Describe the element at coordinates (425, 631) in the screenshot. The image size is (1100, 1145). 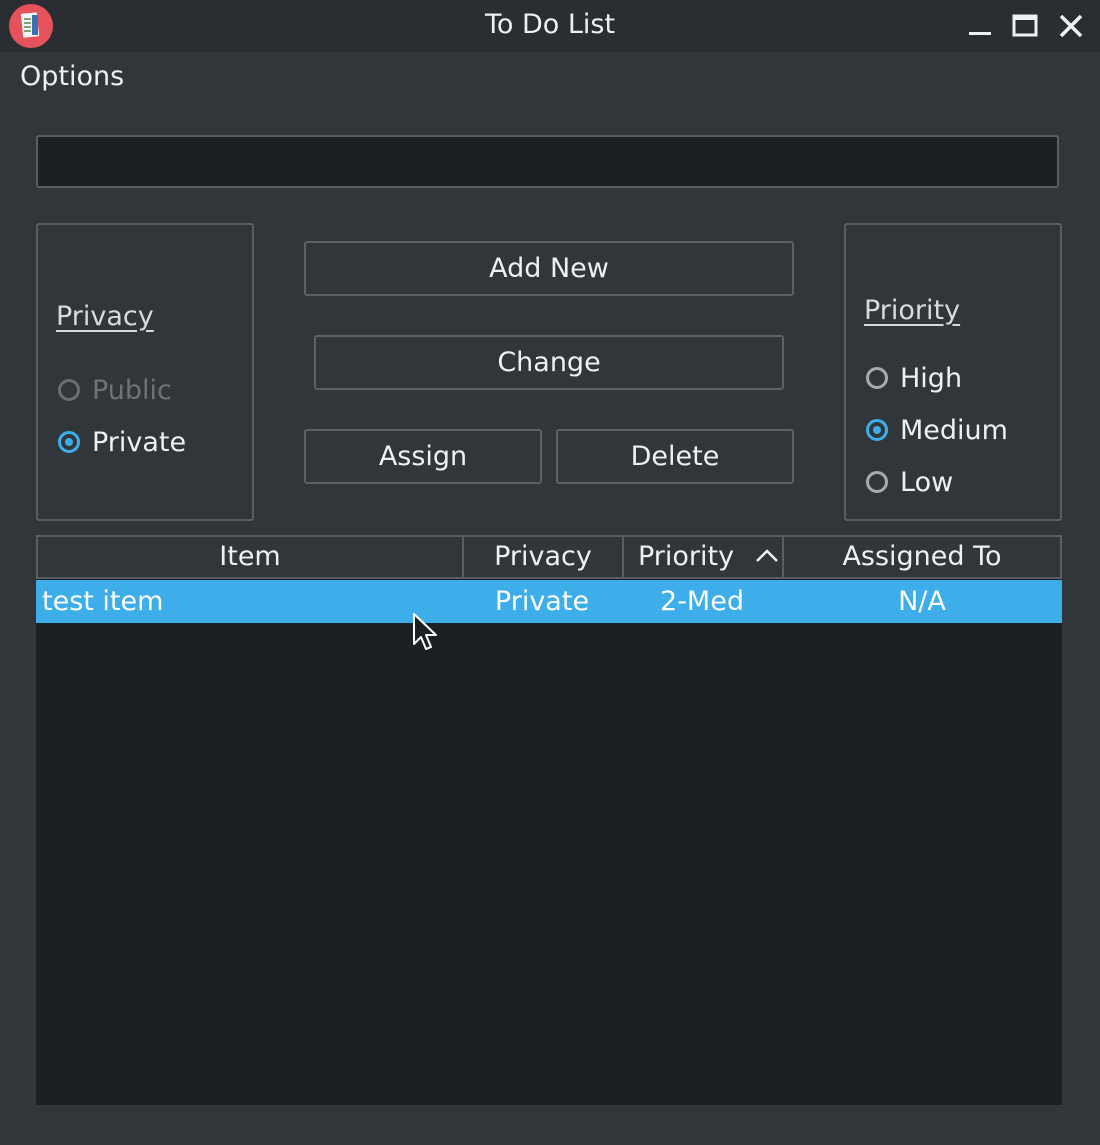
I see `mouse-pointer-icon` at that location.